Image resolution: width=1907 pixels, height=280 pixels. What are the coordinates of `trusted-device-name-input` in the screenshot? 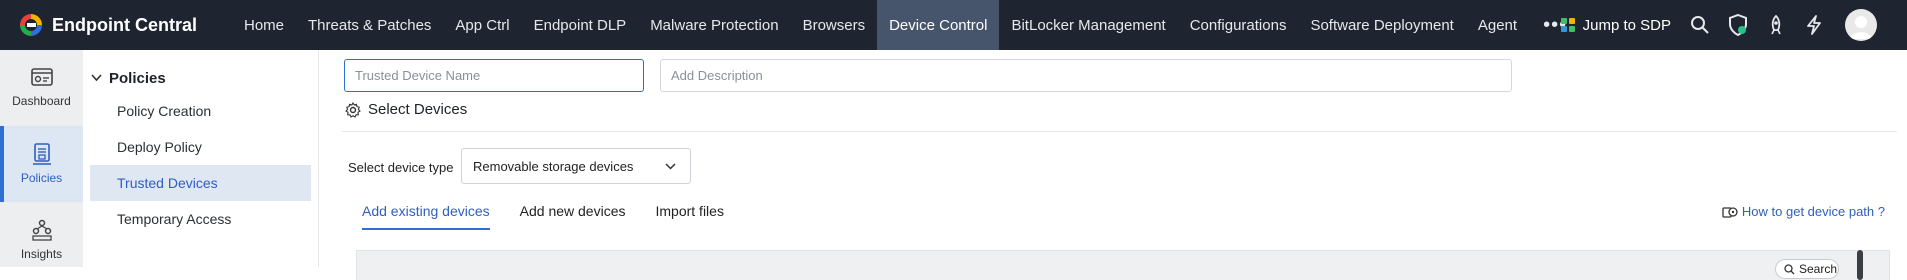 It's located at (494, 75).